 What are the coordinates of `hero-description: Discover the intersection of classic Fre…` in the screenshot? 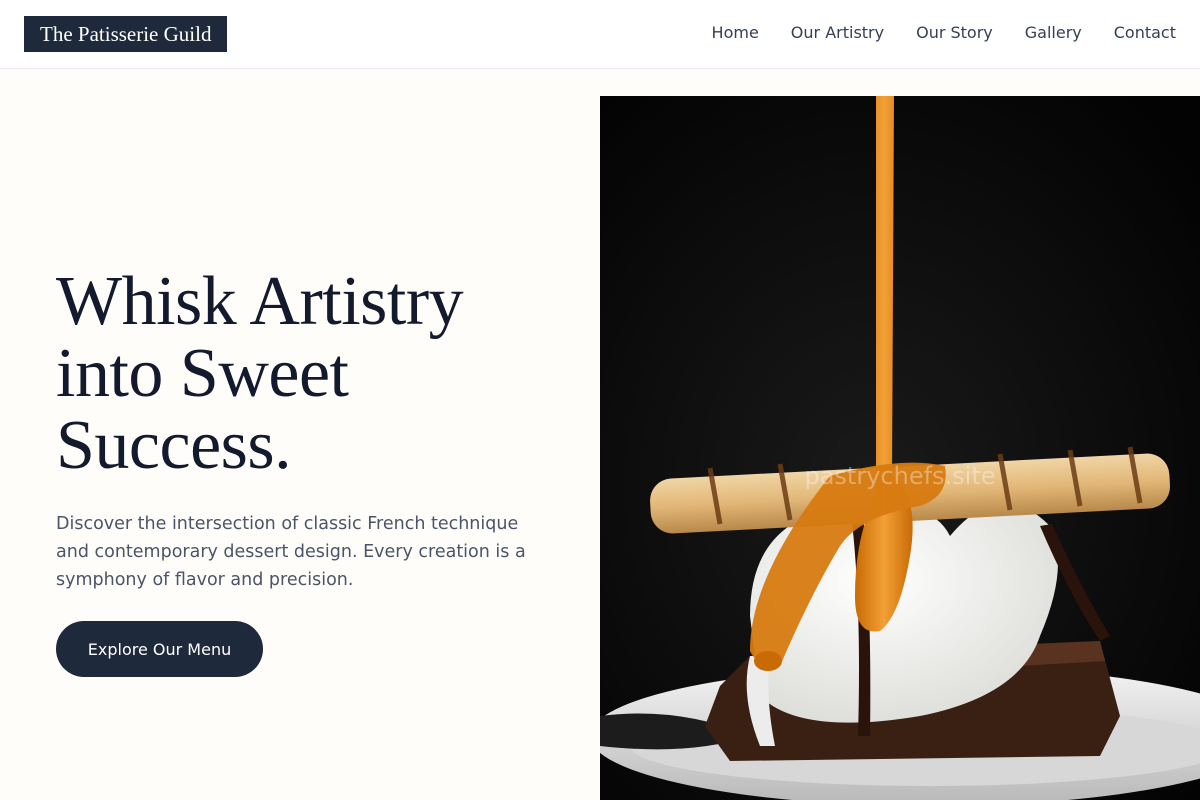 It's located at (291, 552).